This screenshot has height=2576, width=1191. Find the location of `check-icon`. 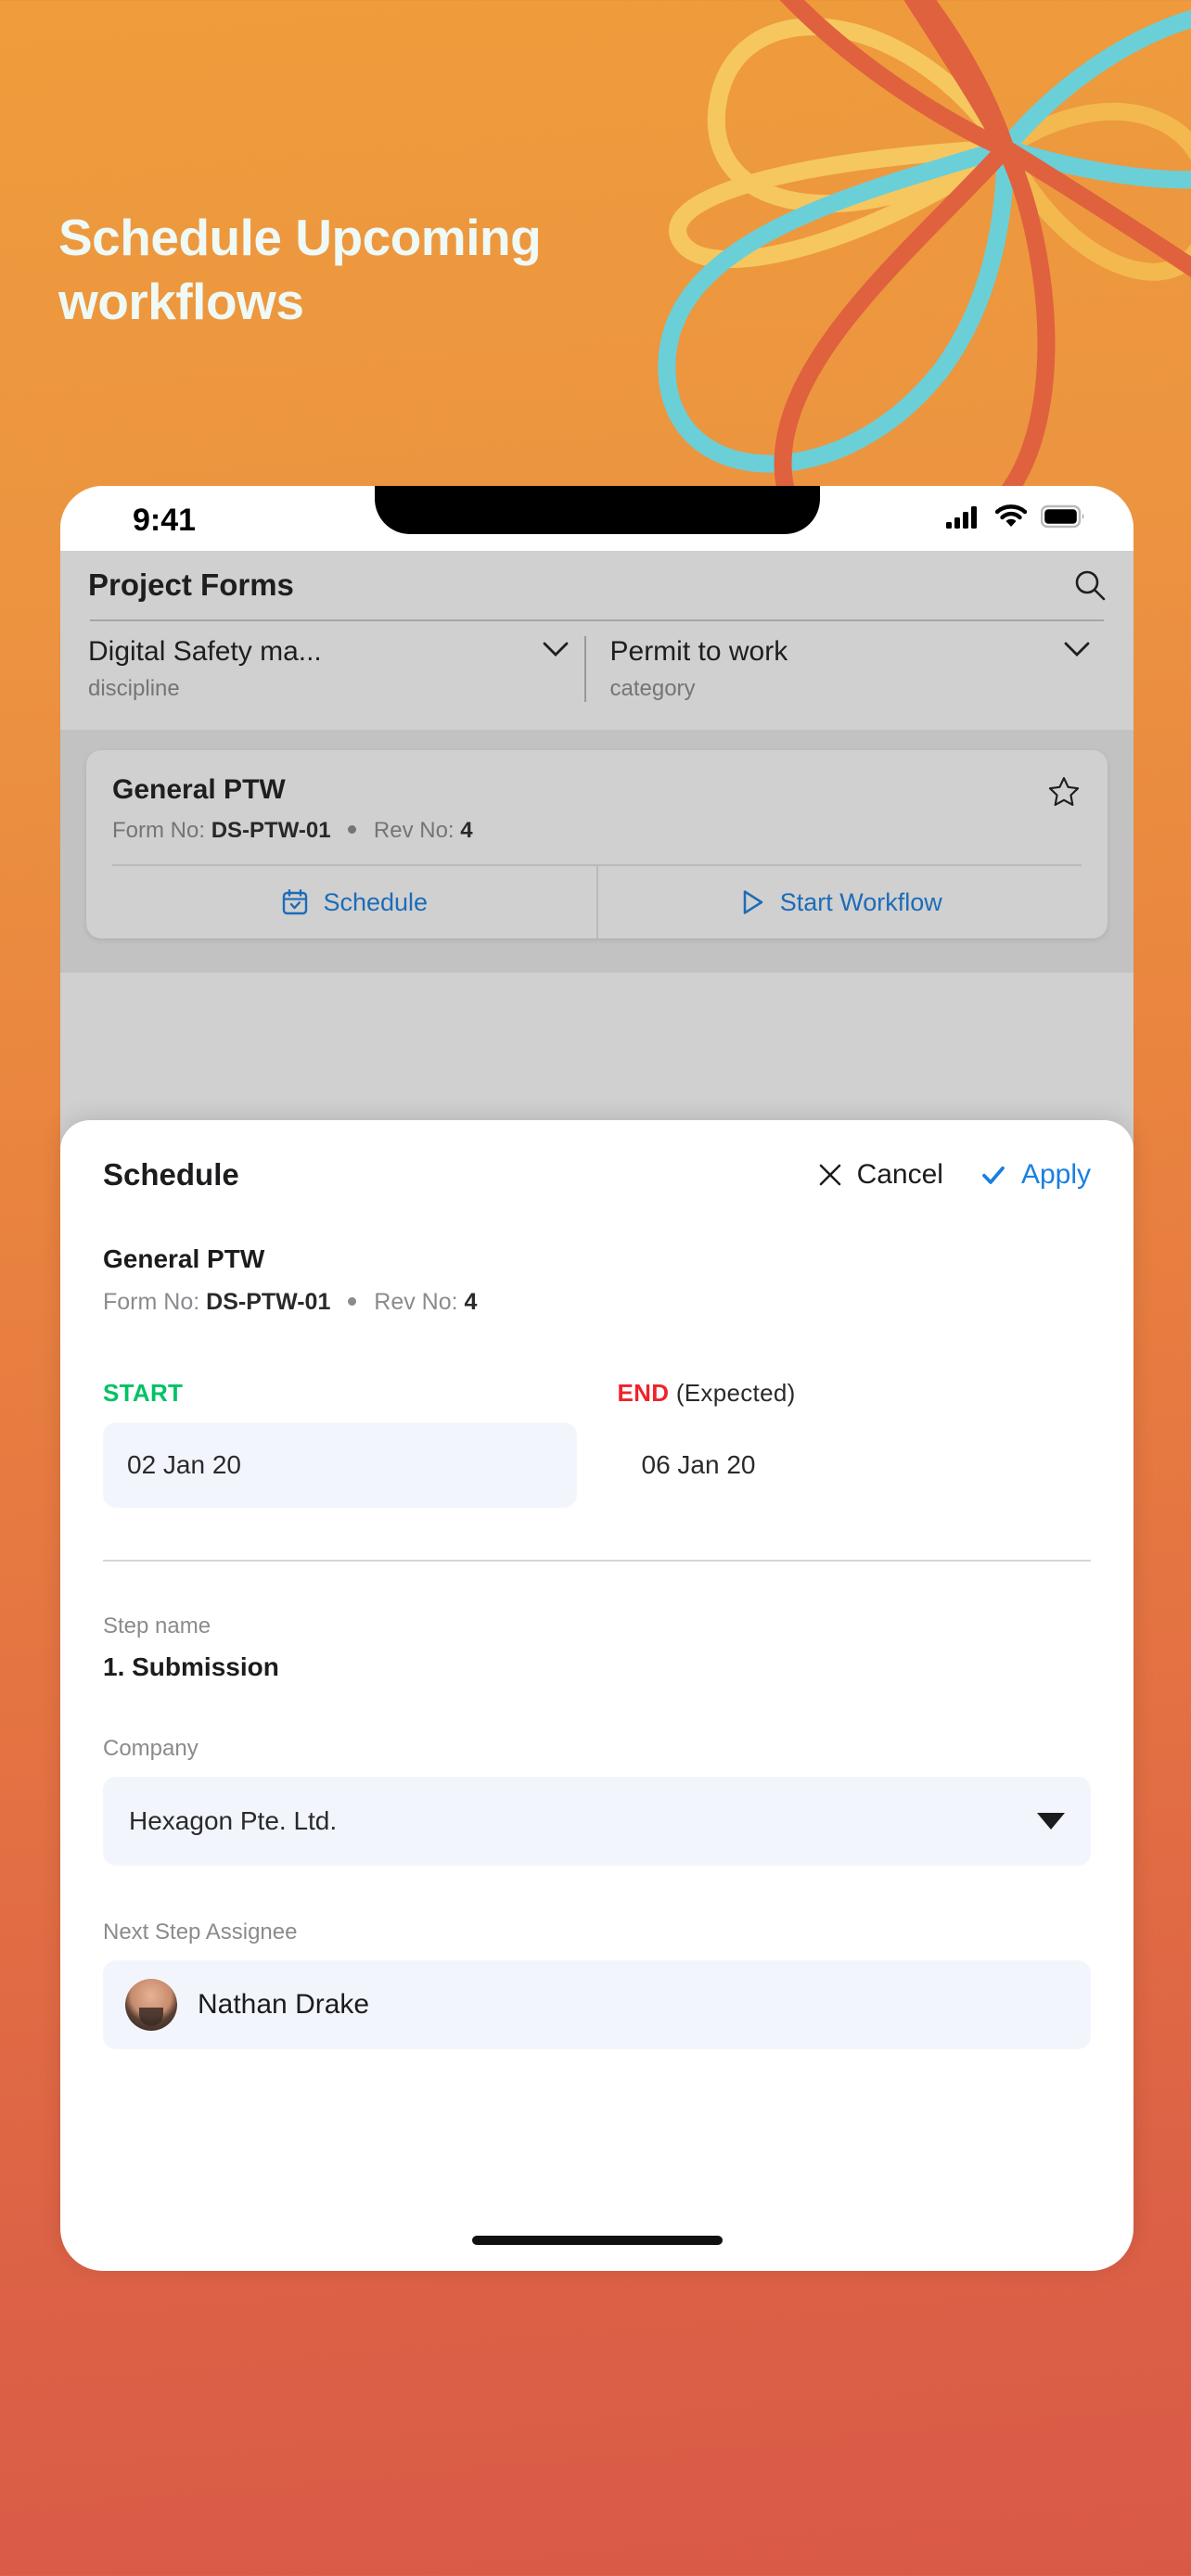

check-icon is located at coordinates (993, 1175).